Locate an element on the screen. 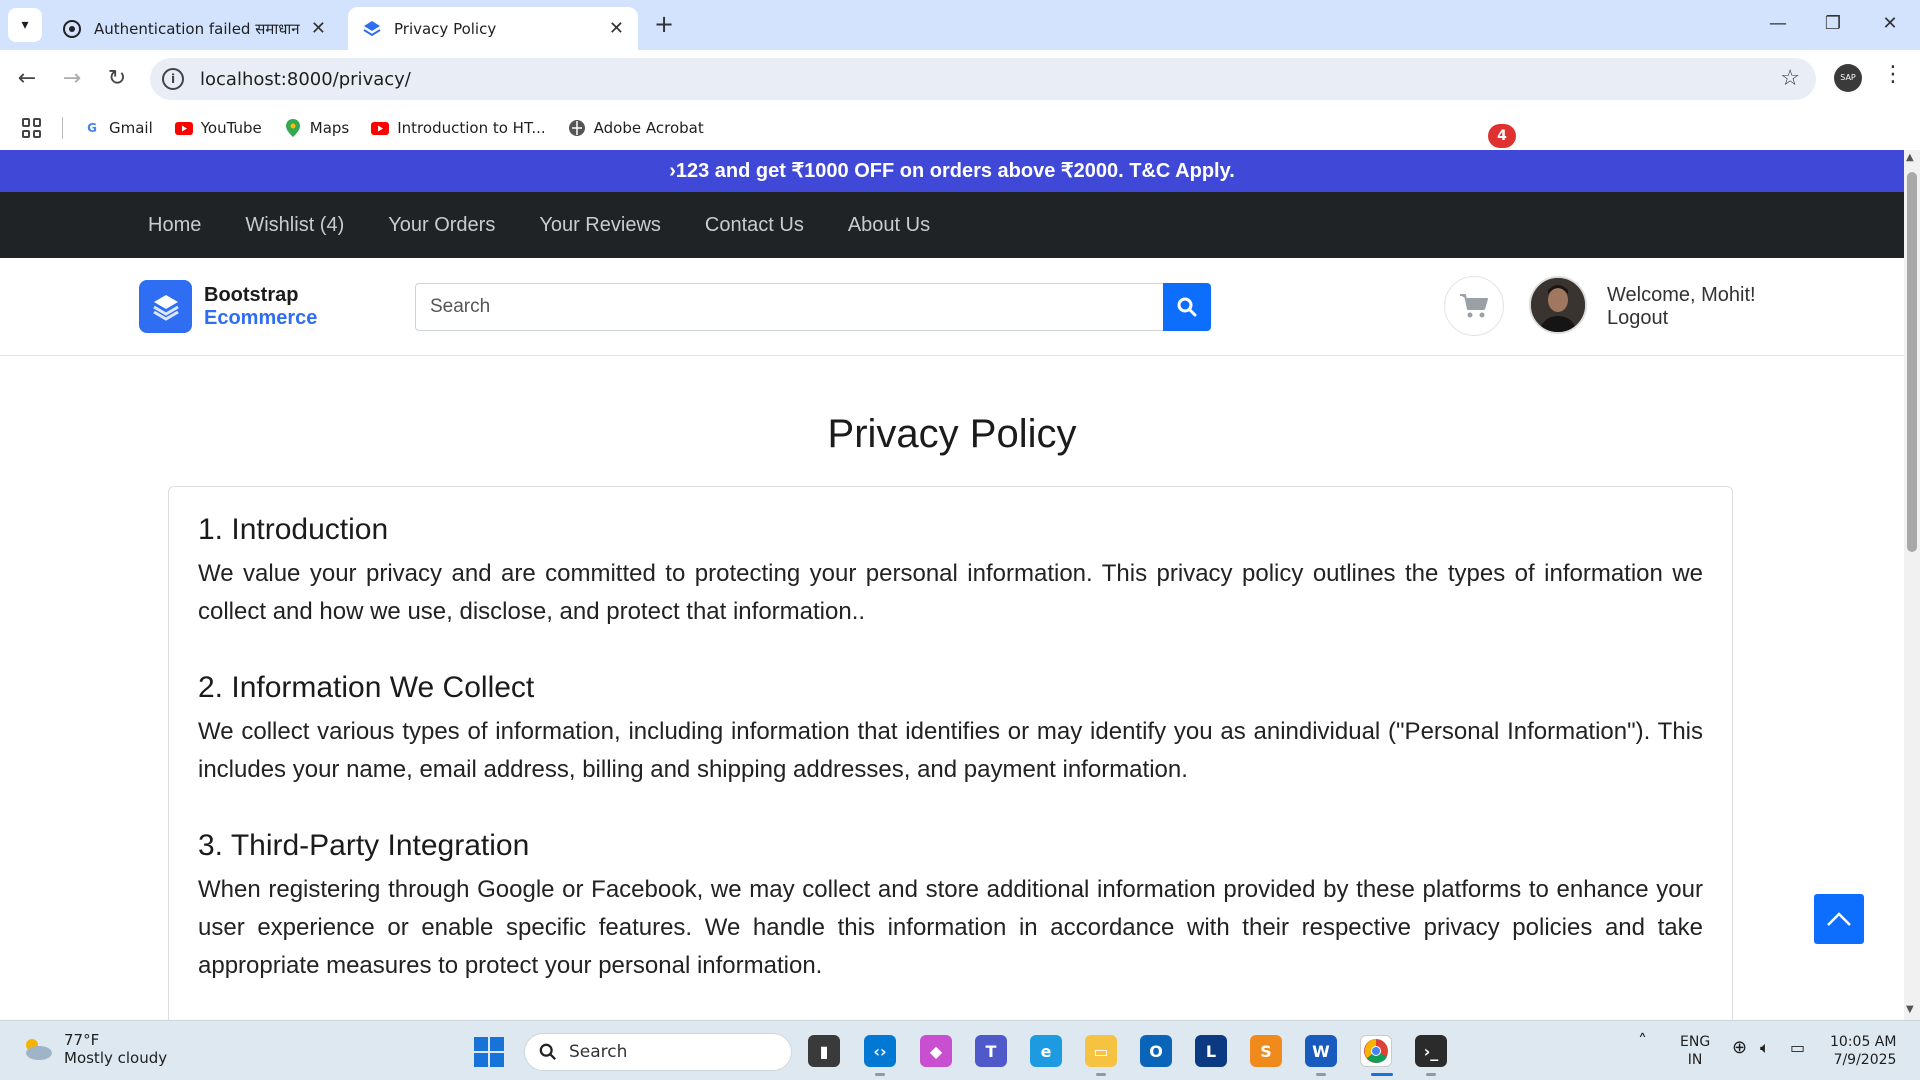 This screenshot has height=1080, width=1920. search-bar is located at coordinates (813, 307).